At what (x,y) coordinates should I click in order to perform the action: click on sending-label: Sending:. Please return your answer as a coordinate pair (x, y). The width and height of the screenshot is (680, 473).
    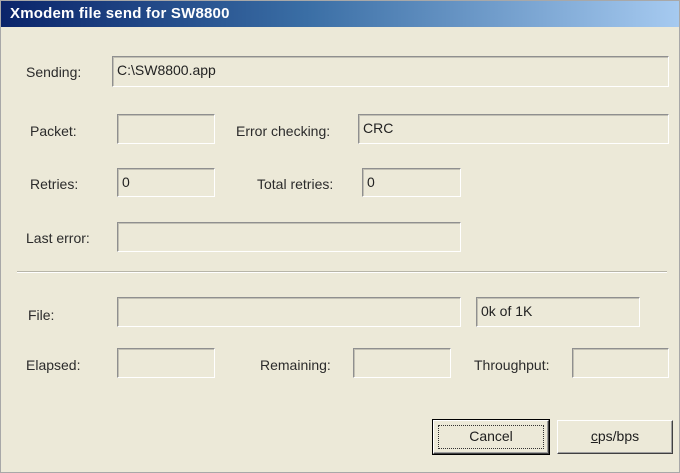
    Looking at the image, I should click on (54, 72).